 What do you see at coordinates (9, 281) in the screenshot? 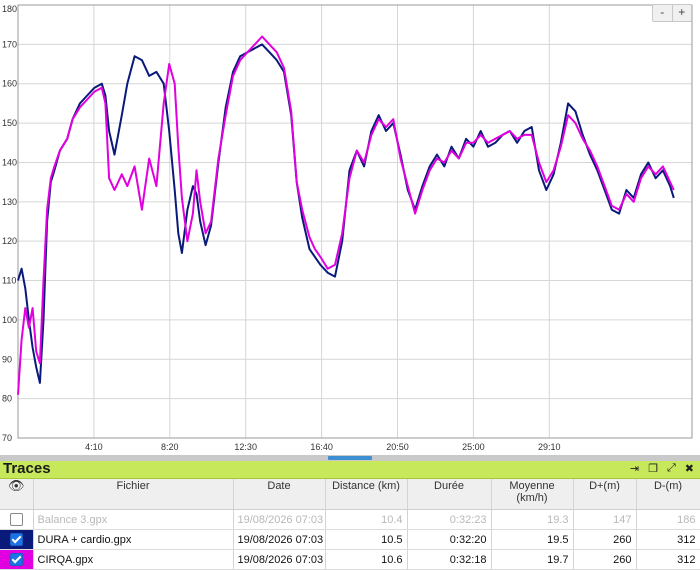
I see `y-tick-label: 110` at bounding box center [9, 281].